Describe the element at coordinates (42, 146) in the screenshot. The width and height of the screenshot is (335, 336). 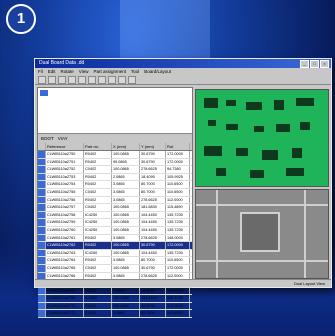
I see `column-header` at that location.